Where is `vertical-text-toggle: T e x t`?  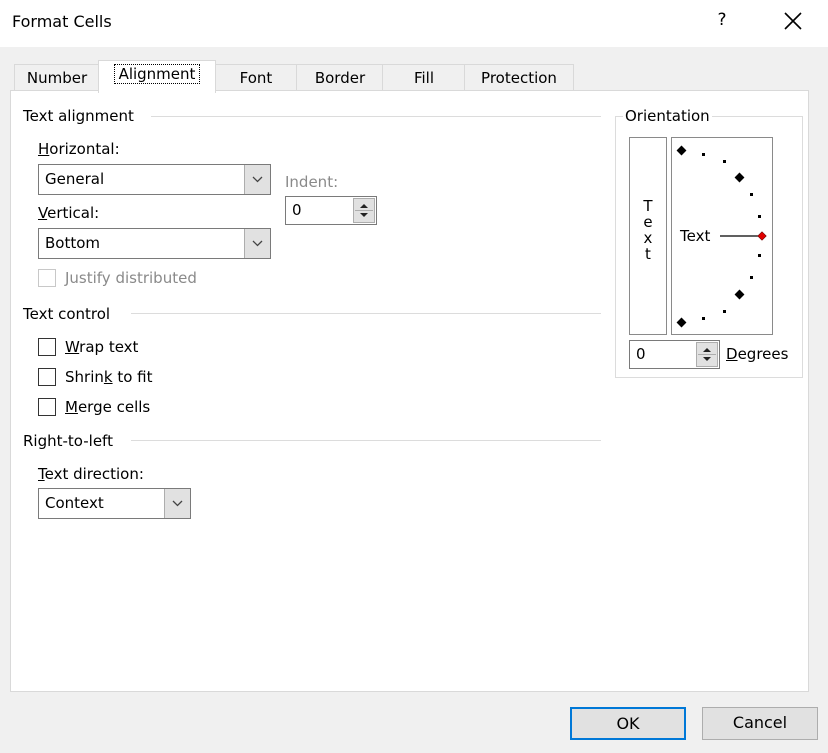 vertical-text-toggle: T e x t is located at coordinates (648, 236).